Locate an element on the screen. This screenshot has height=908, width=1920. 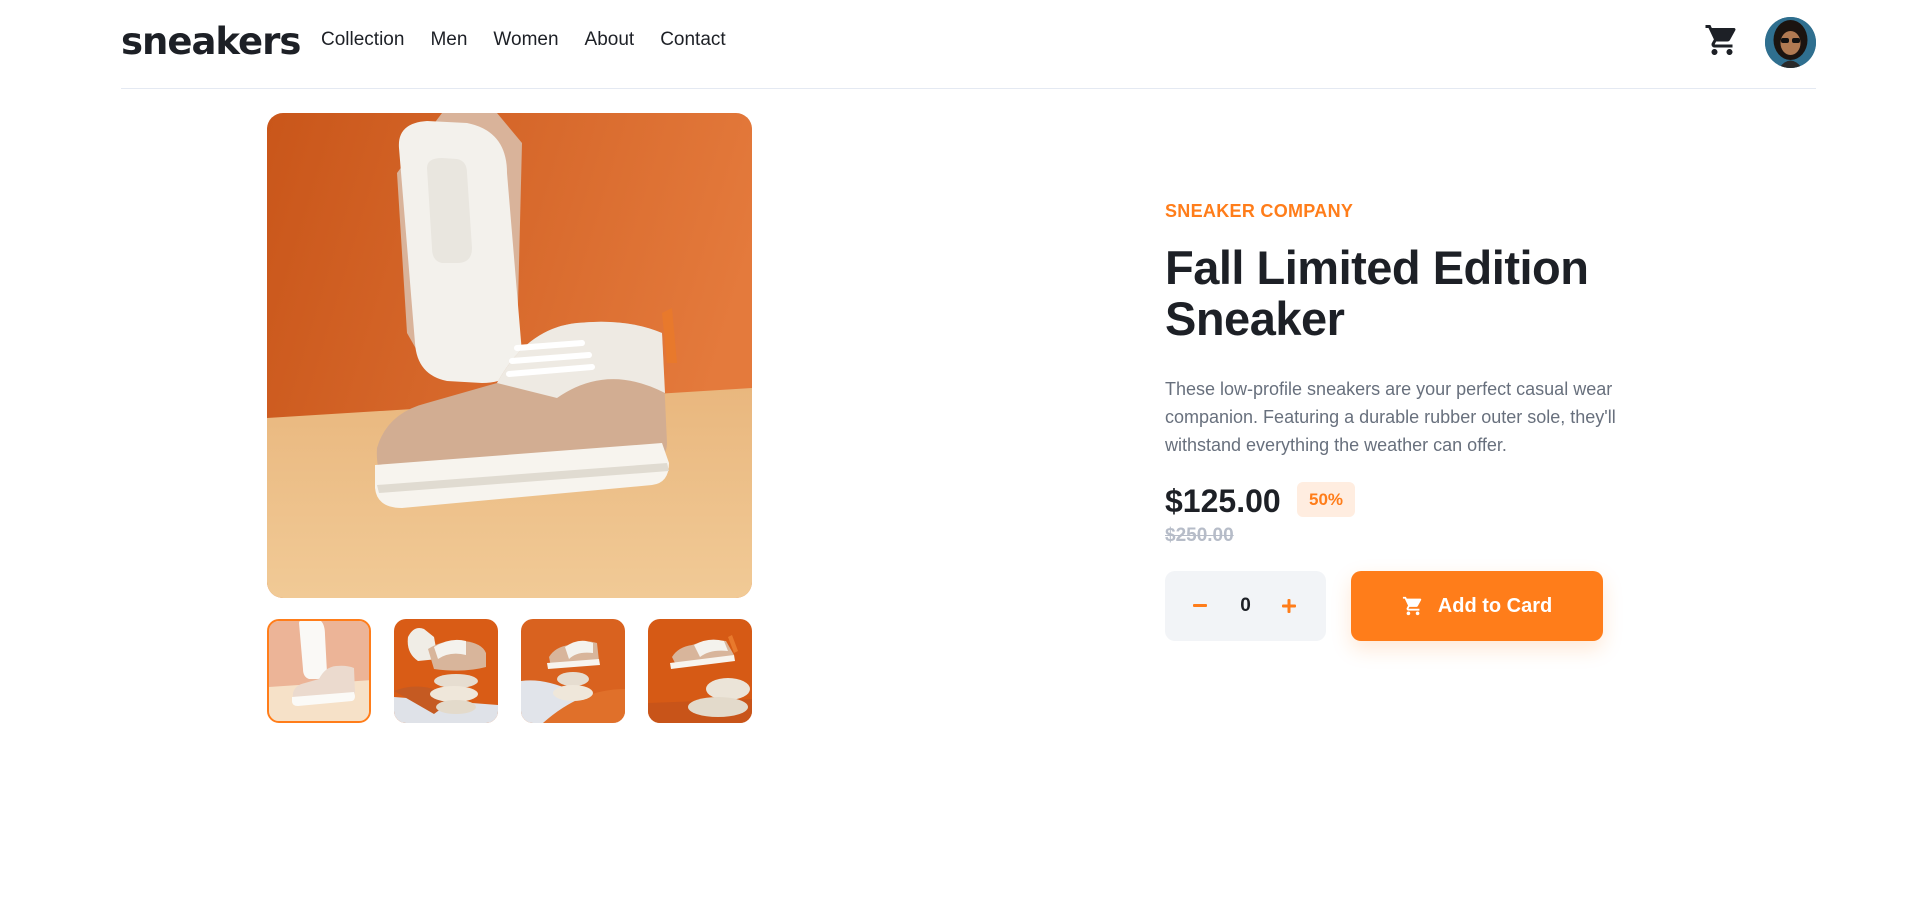
main-product-image is located at coordinates (509, 355).